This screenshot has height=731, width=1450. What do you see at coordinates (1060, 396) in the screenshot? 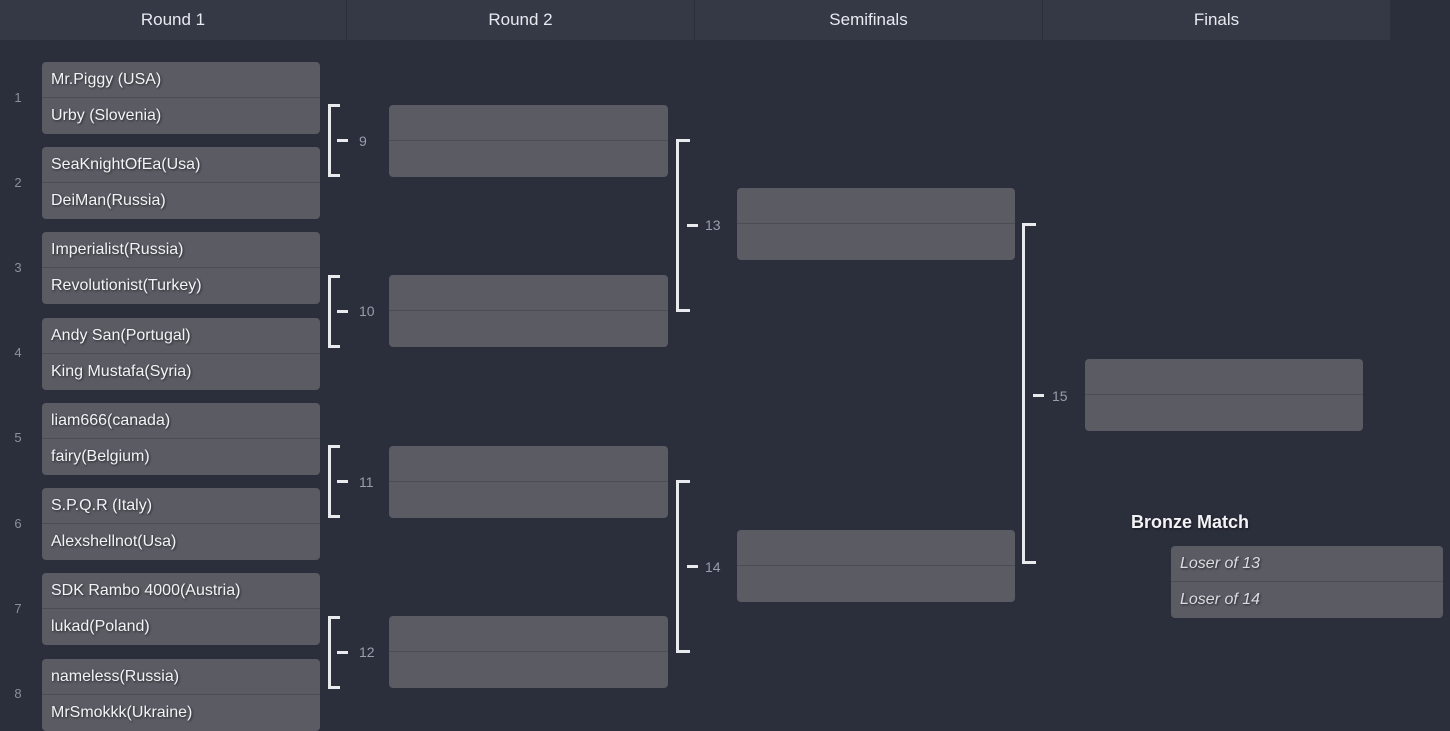
I see `match-number-15: 15` at bounding box center [1060, 396].